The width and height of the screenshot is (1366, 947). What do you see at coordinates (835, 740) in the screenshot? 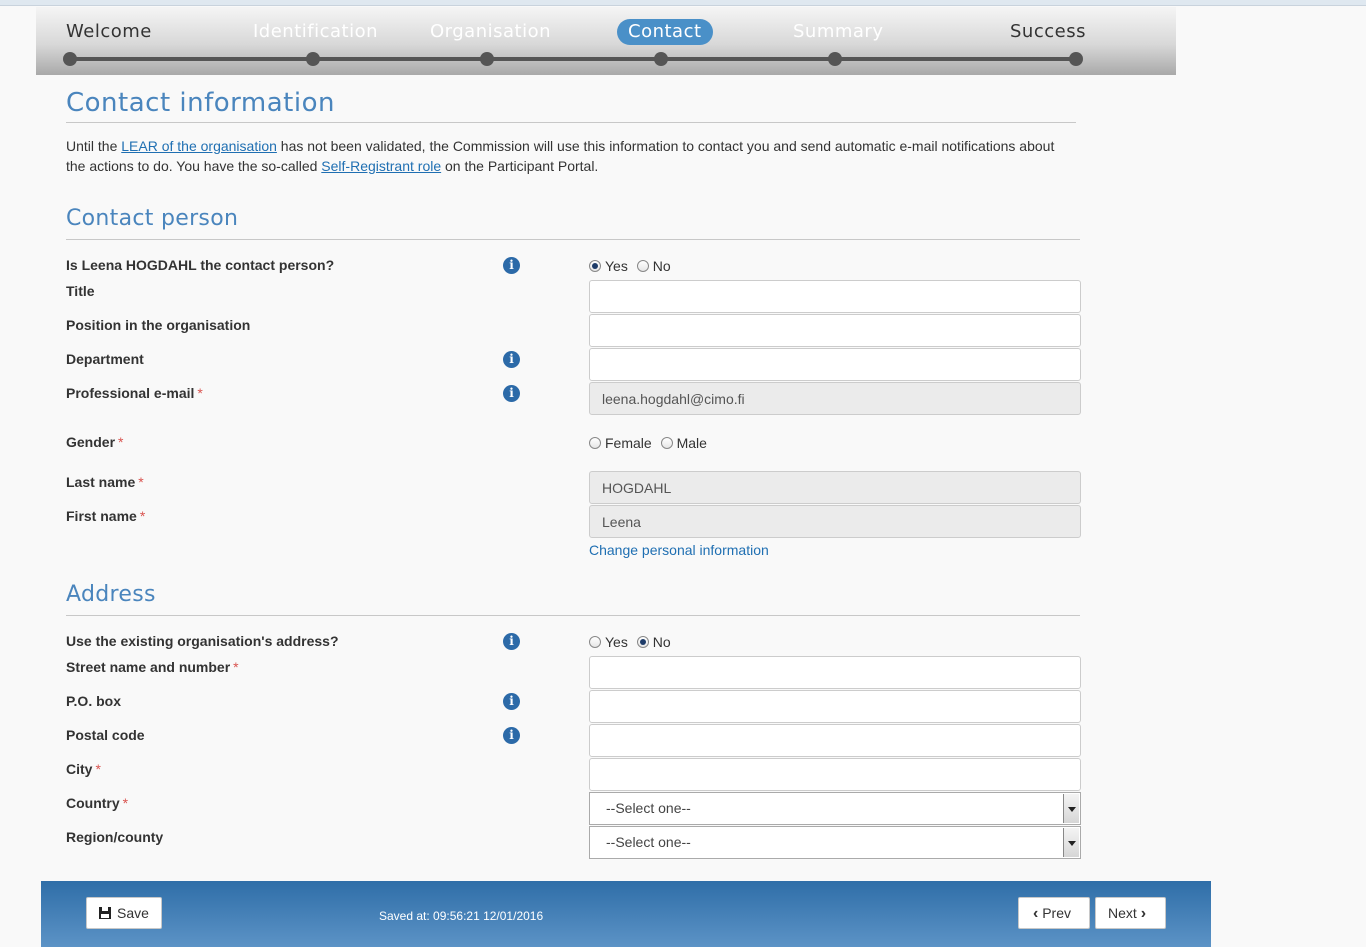
I see `postal-code-field` at bounding box center [835, 740].